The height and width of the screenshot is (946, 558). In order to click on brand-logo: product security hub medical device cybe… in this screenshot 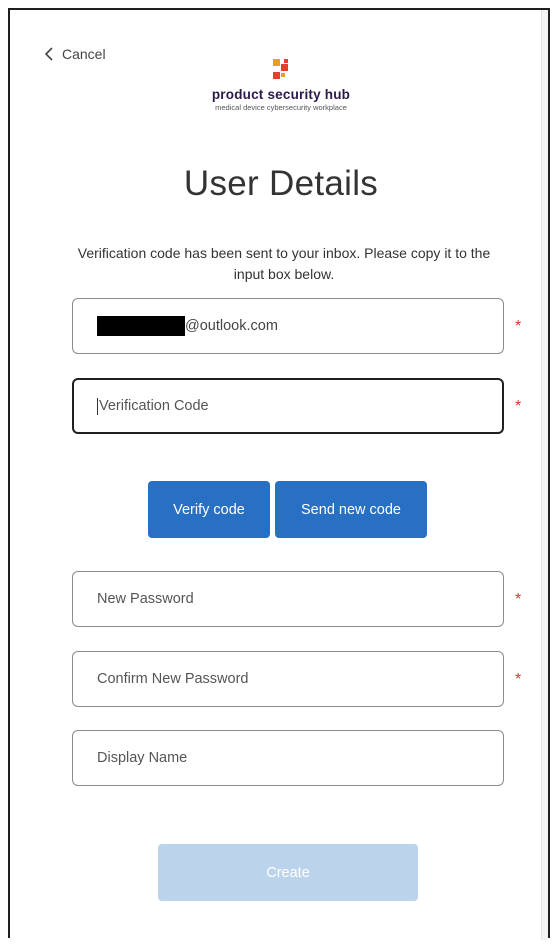, I will do `click(281, 85)`.